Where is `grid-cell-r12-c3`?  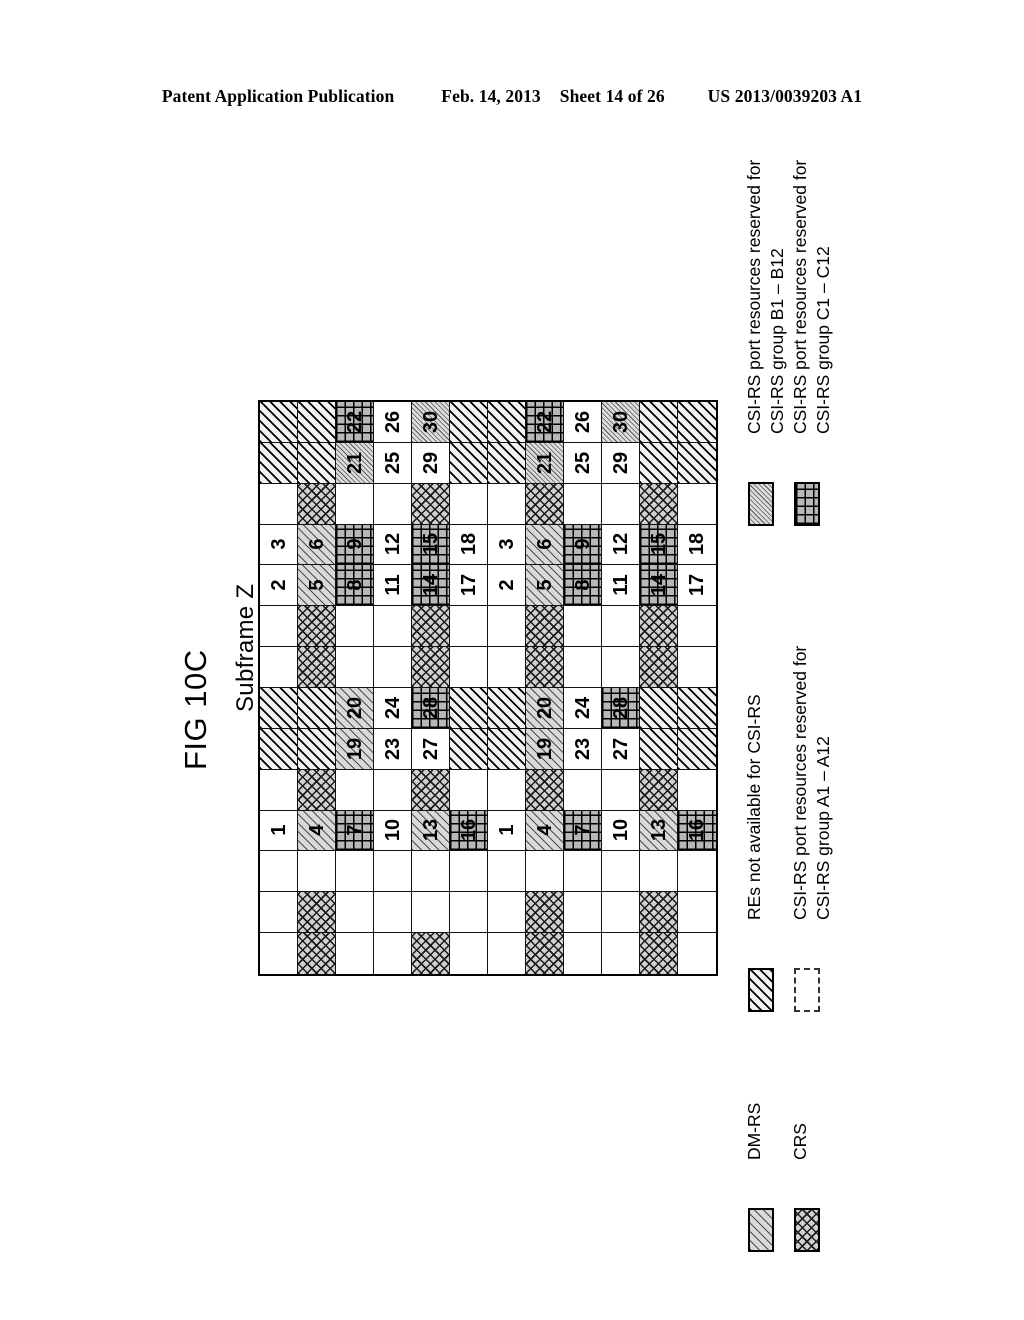 grid-cell-r12-c3 is located at coordinates (393, 913).